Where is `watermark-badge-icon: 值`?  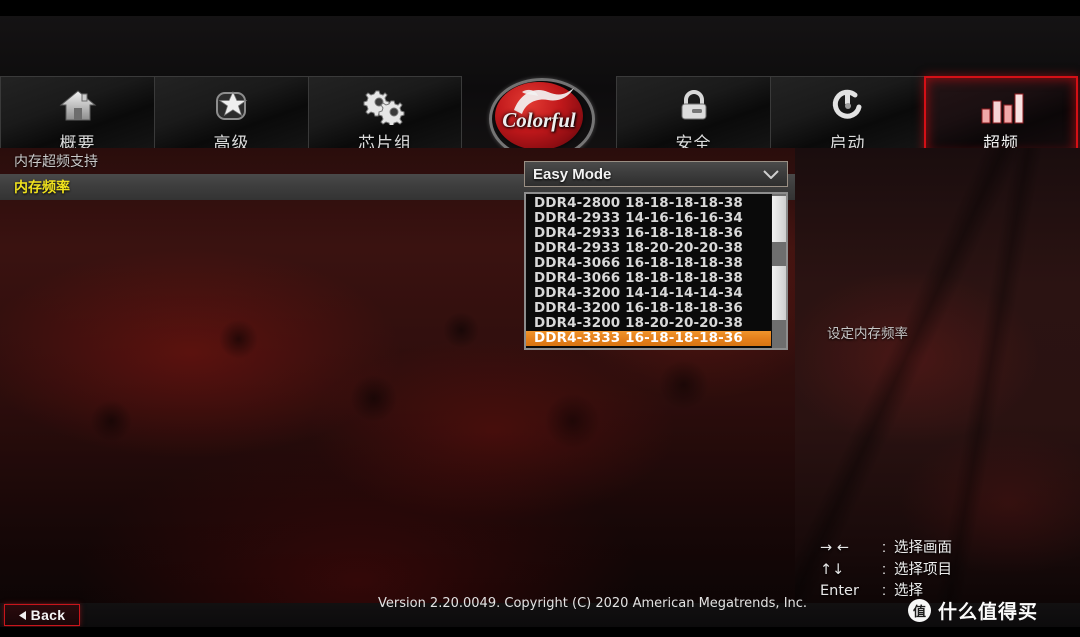 watermark-badge-icon: 值 is located at coordinates (919, 610).